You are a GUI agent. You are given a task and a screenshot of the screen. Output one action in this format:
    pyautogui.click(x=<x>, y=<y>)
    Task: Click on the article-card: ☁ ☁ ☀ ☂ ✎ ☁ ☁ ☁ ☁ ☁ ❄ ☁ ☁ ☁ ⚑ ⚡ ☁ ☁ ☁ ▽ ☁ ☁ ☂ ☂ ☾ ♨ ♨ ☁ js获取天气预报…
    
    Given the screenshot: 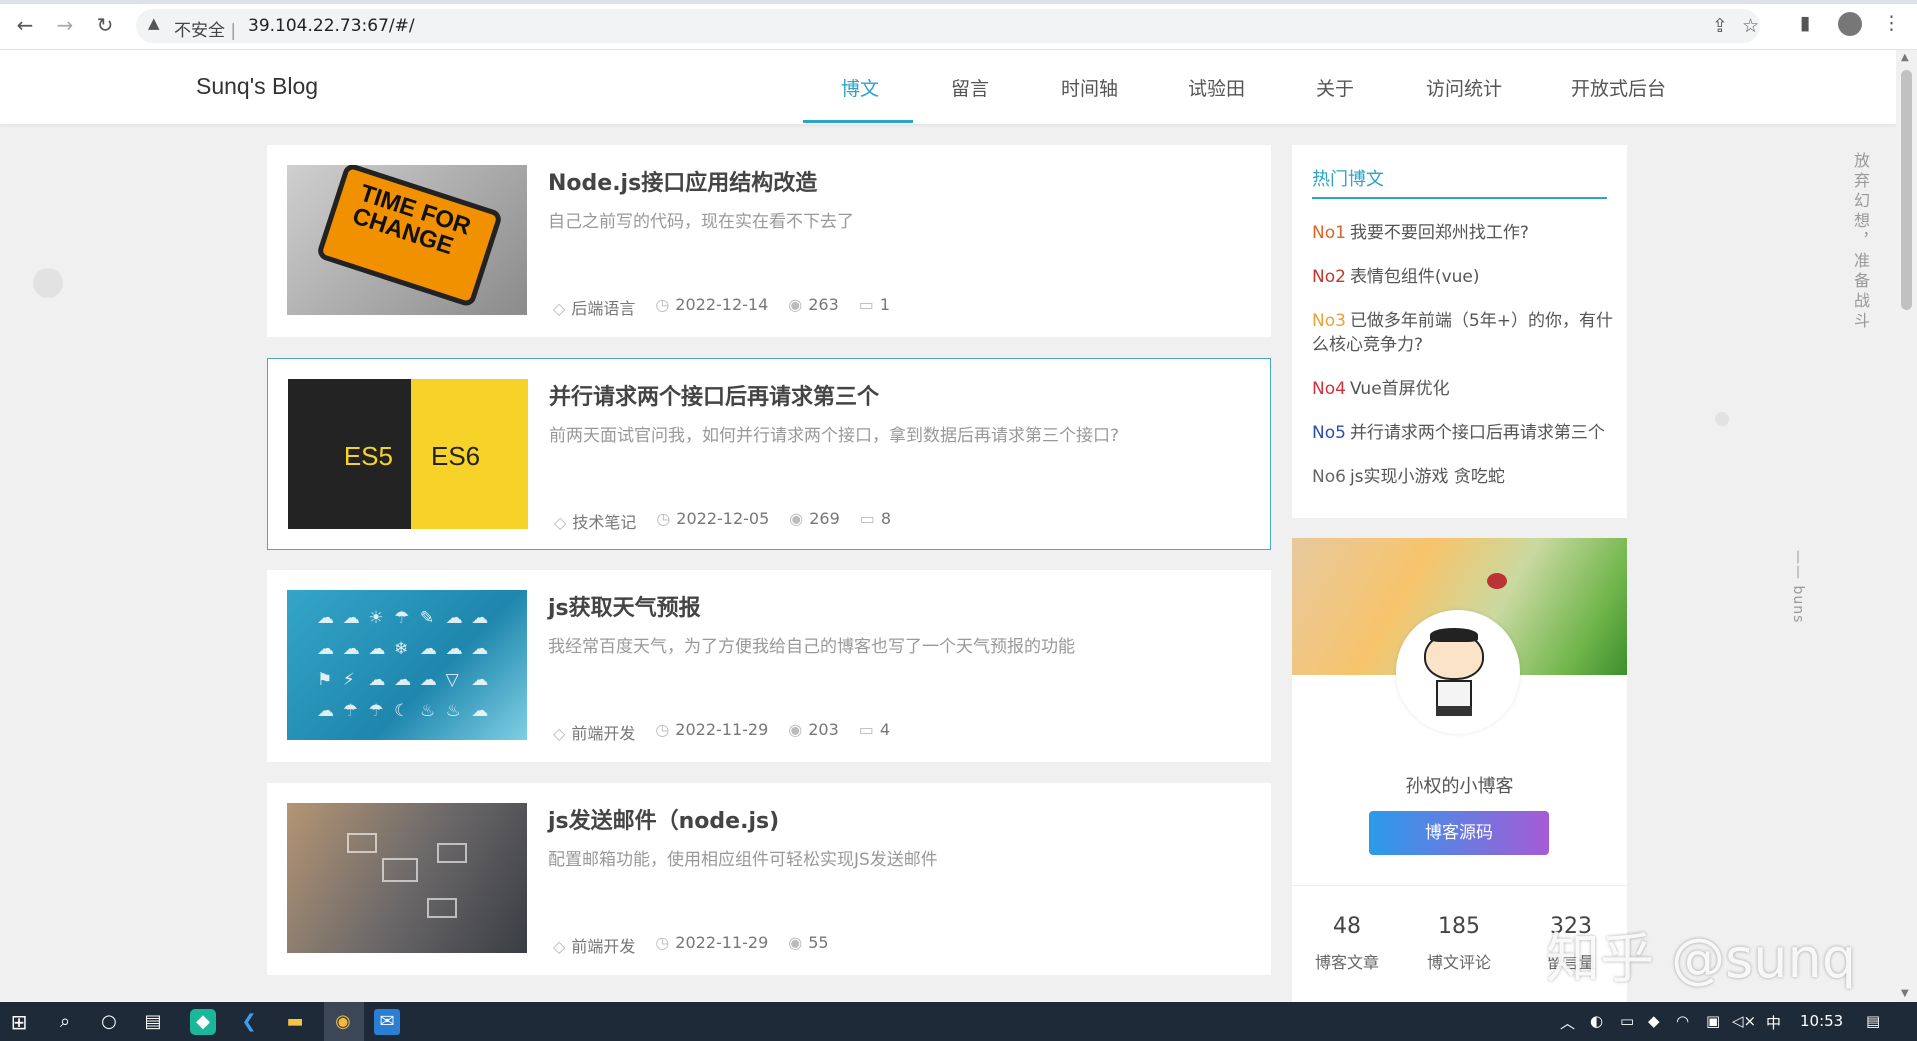 What is the action you would take?
    pyautogui.click(x=769, y=666)
    